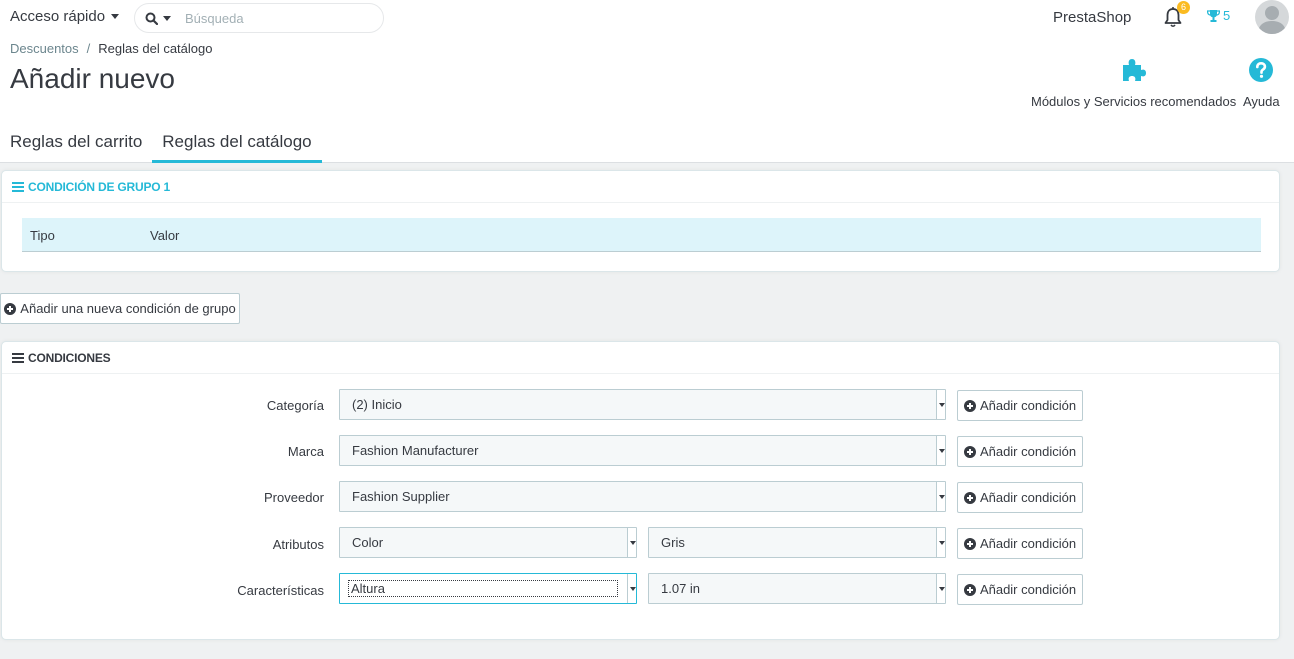  Describe the element at coordinates (69, 357) in the screenshot. I see `conditions-title: CONDICIONES` at that location.